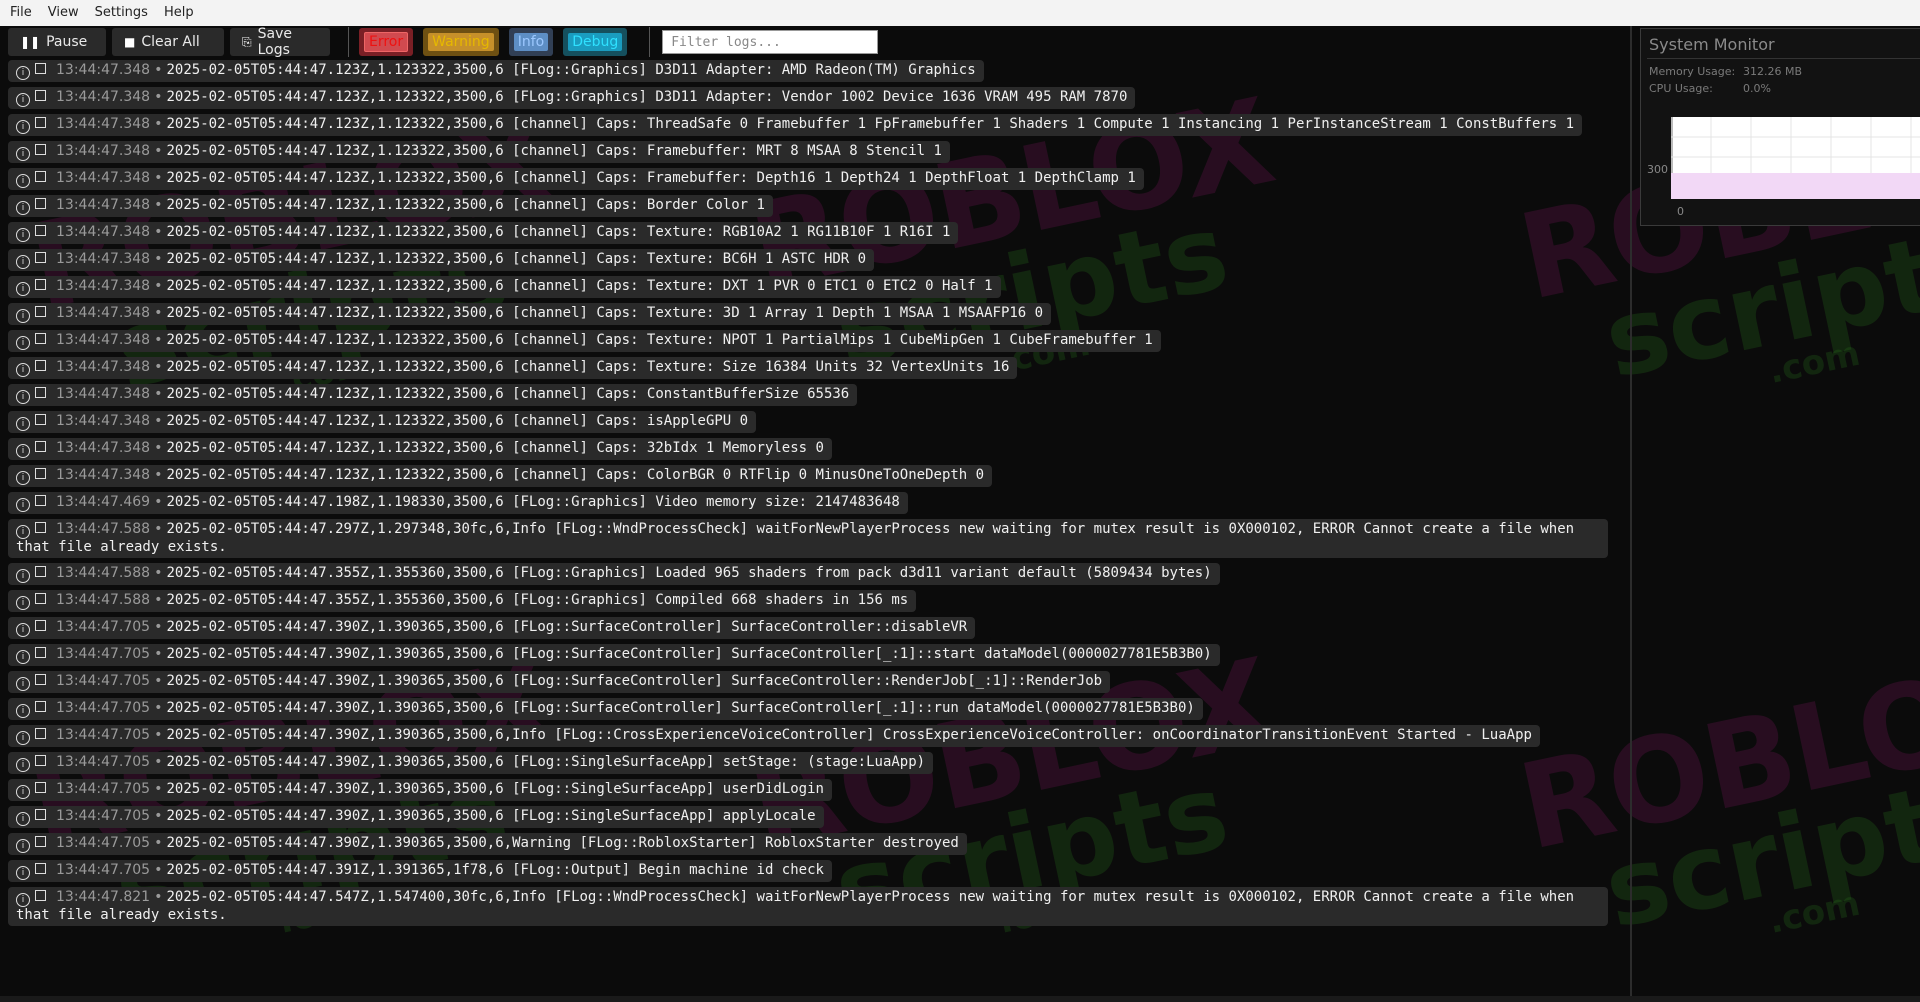  Describe the element at coordinates (57, 42) in the screenshot. I see `pause-button: ❚❚ Pause` at that location.